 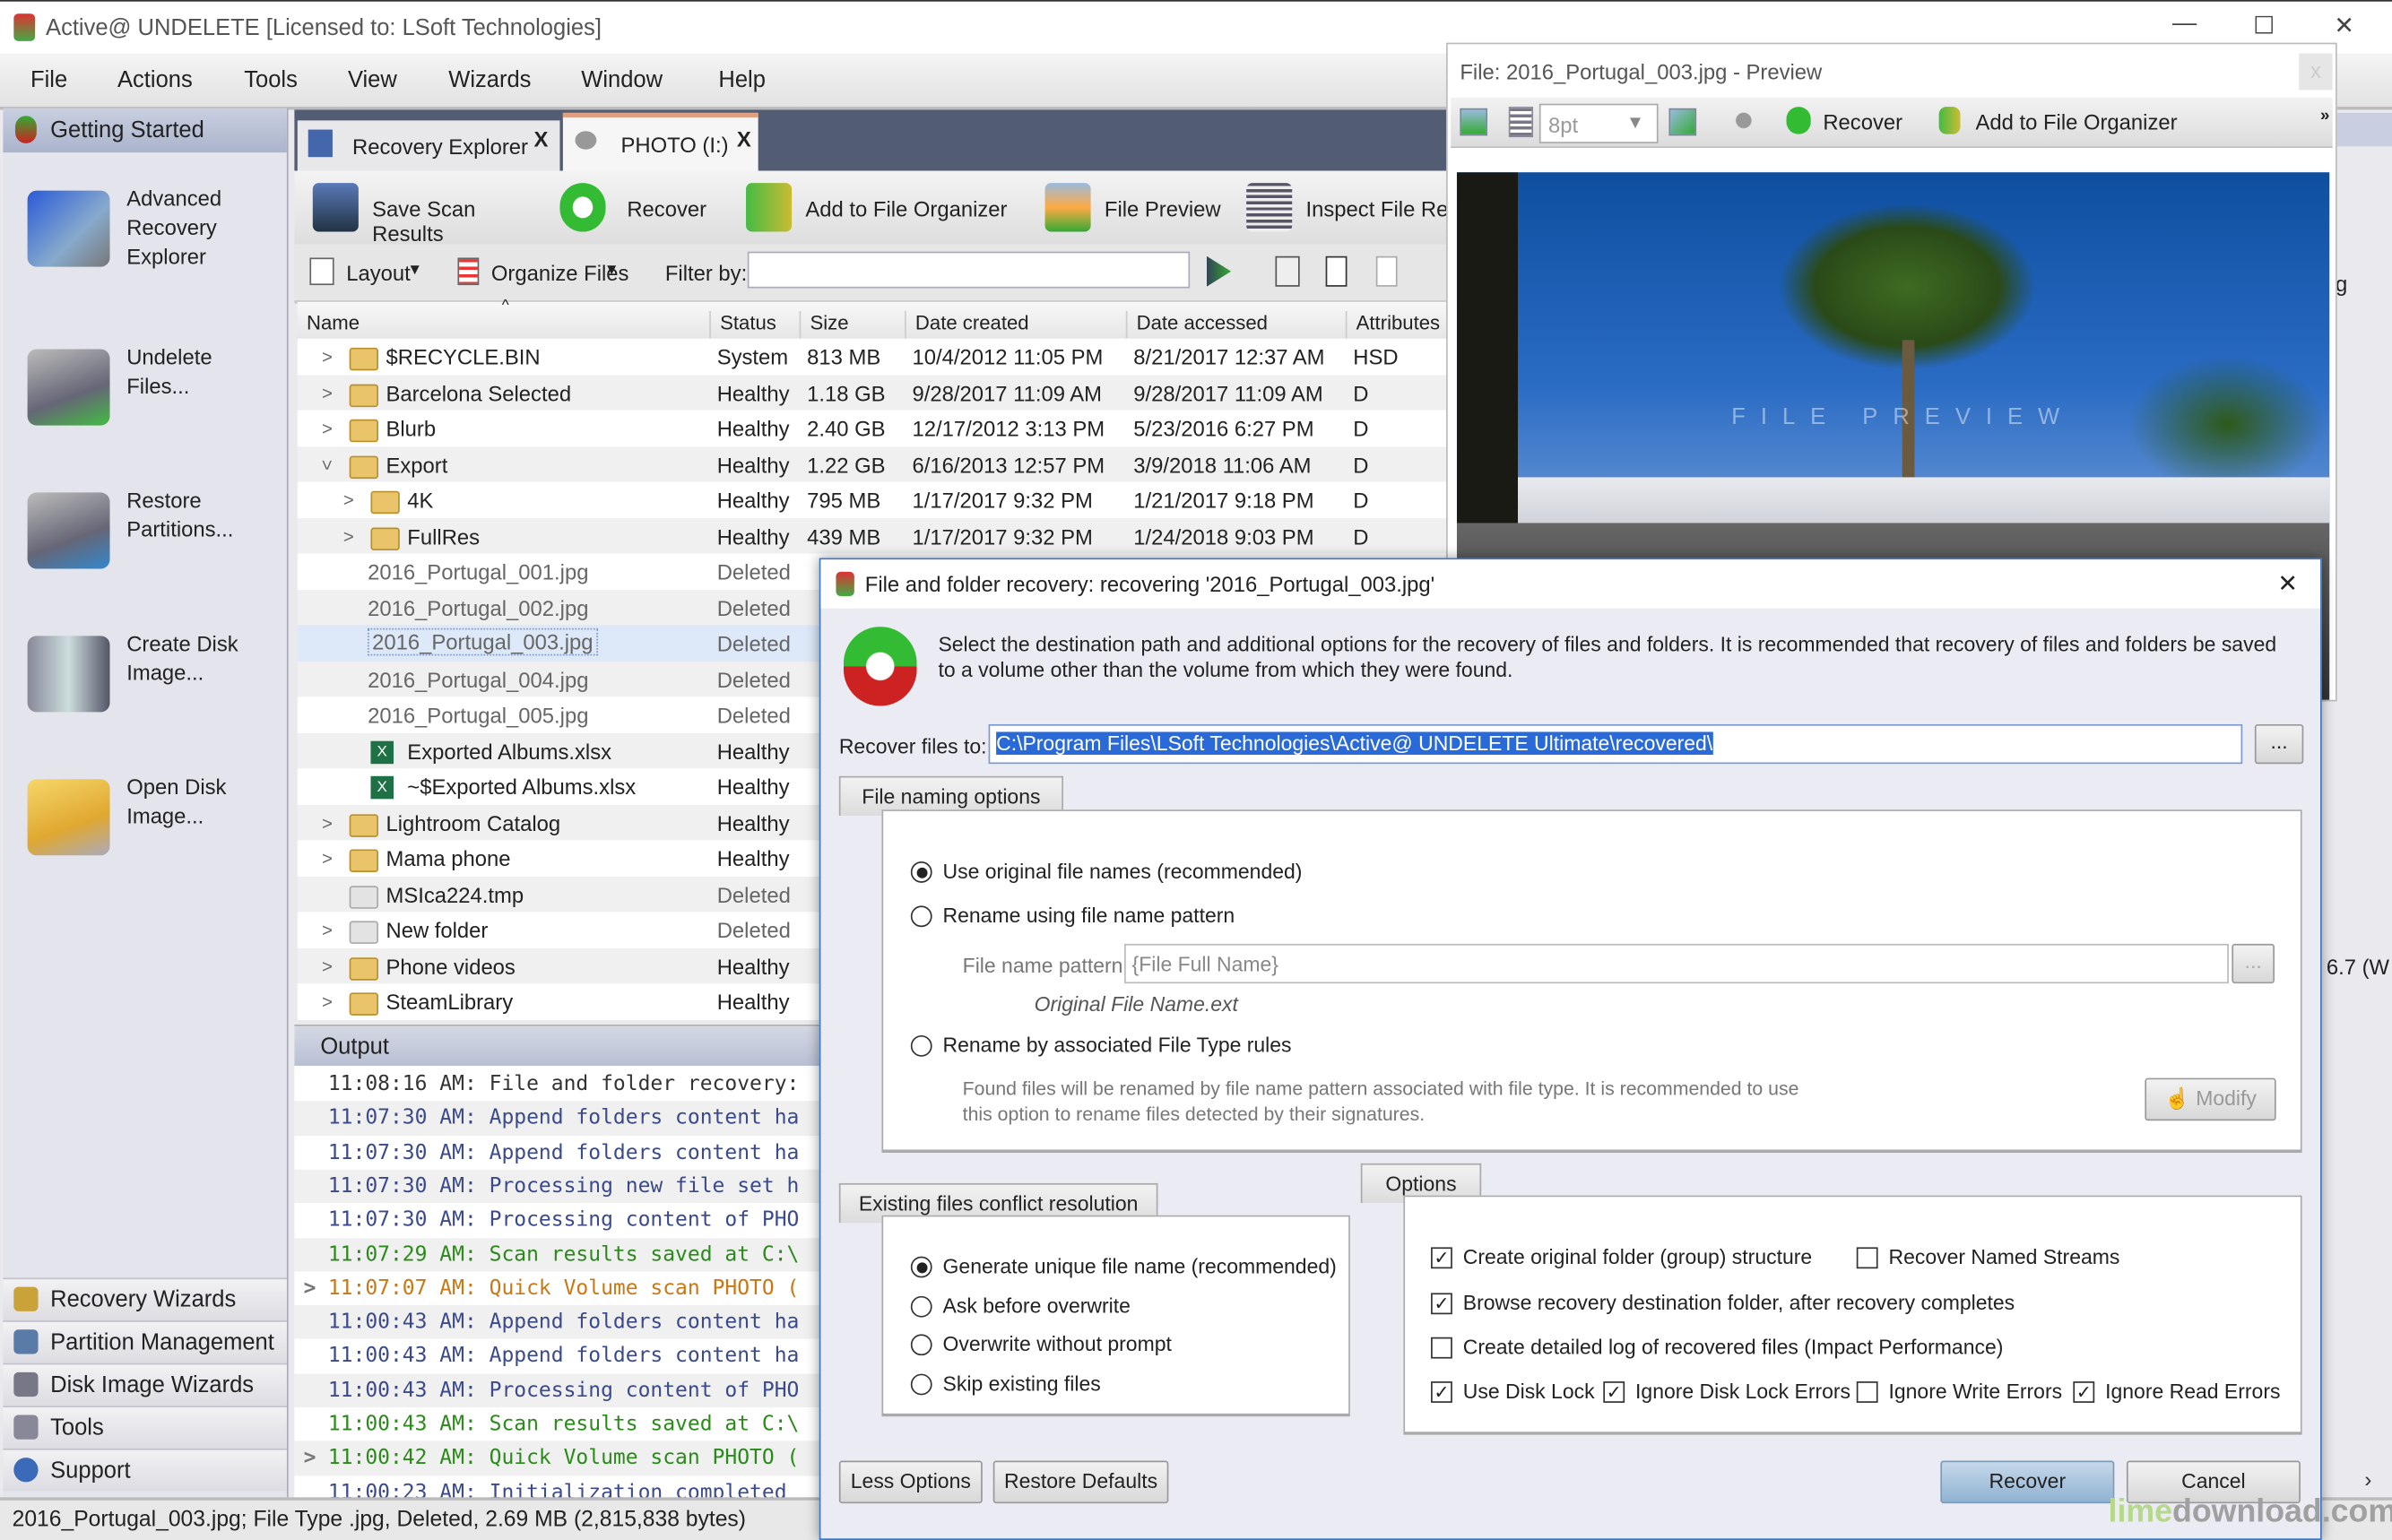 What do you see at coordinates (846, 393) in the screenshot?
I see `cell-size: 1.18 GB` at bounding box center [846, 393].